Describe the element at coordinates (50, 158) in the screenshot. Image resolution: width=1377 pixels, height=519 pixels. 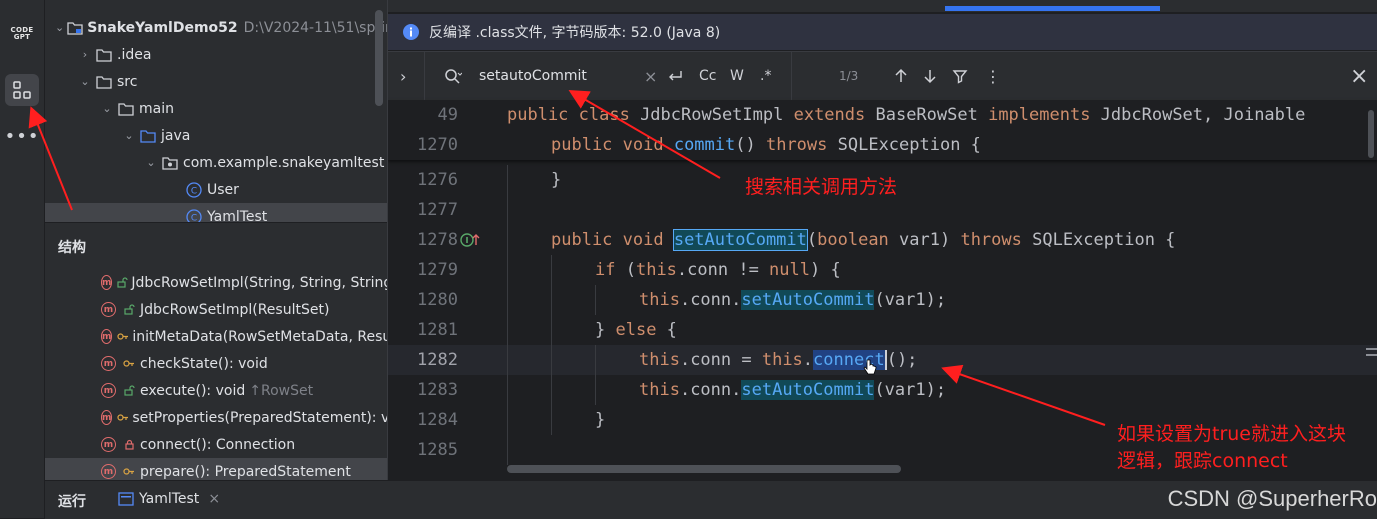
I see `arrow-to-structure-button` at that location.